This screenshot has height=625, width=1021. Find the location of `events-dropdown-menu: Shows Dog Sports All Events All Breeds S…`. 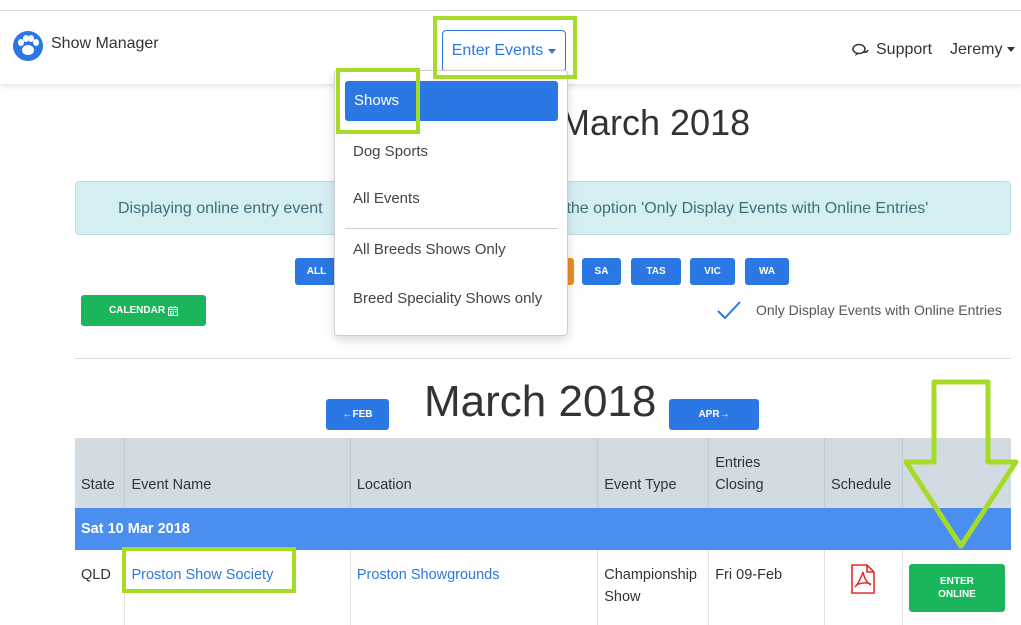

events-dropdown-menu: Shows Dog Sports All Events All Breeds S… is located at coordinates (451, 203).